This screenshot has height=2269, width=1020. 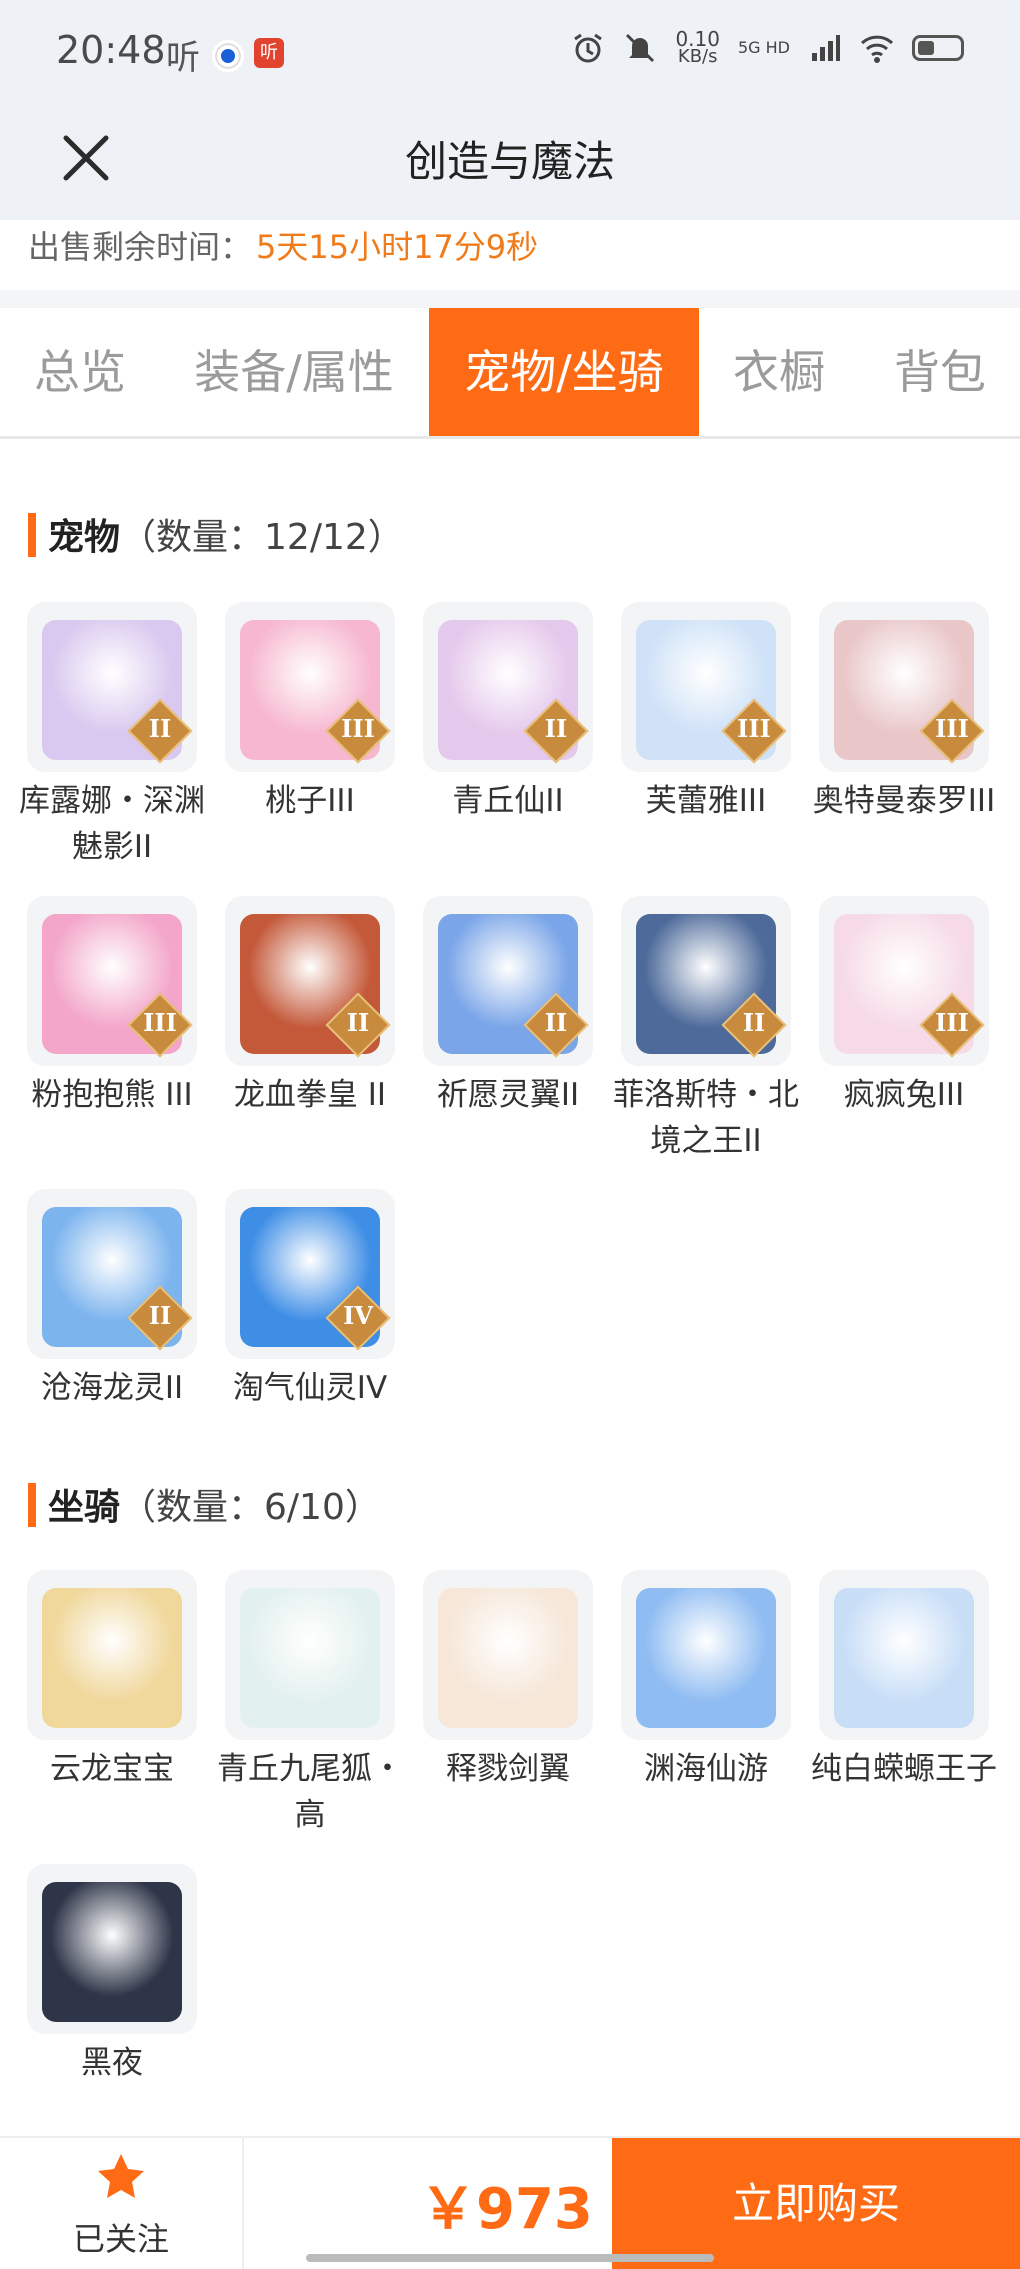 I want to click on bottom-bar: 已关注 ￥973 立即购买, so click(x=510, y=2202).